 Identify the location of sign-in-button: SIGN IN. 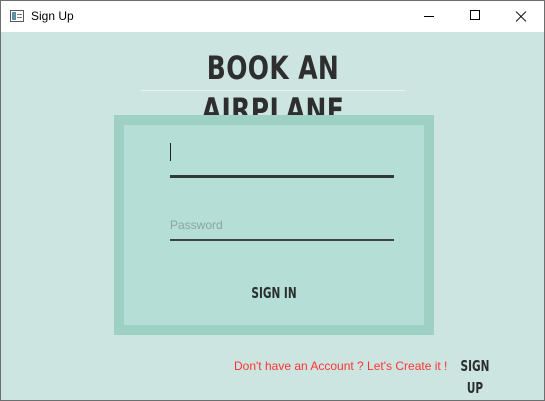
(274, 293).